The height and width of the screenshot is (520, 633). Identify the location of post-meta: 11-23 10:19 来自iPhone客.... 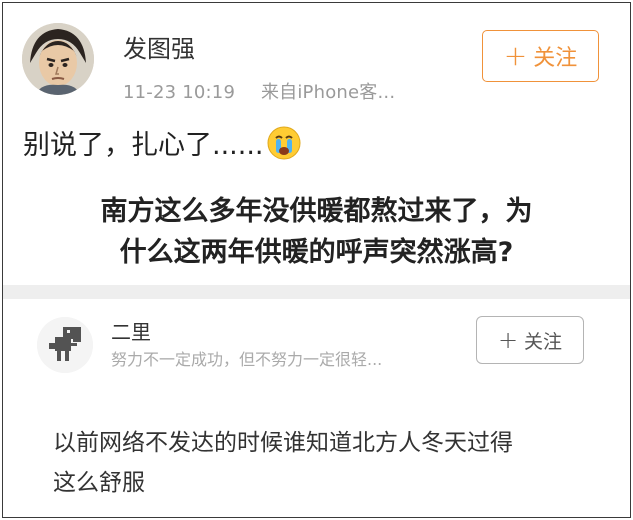
(259, 91).